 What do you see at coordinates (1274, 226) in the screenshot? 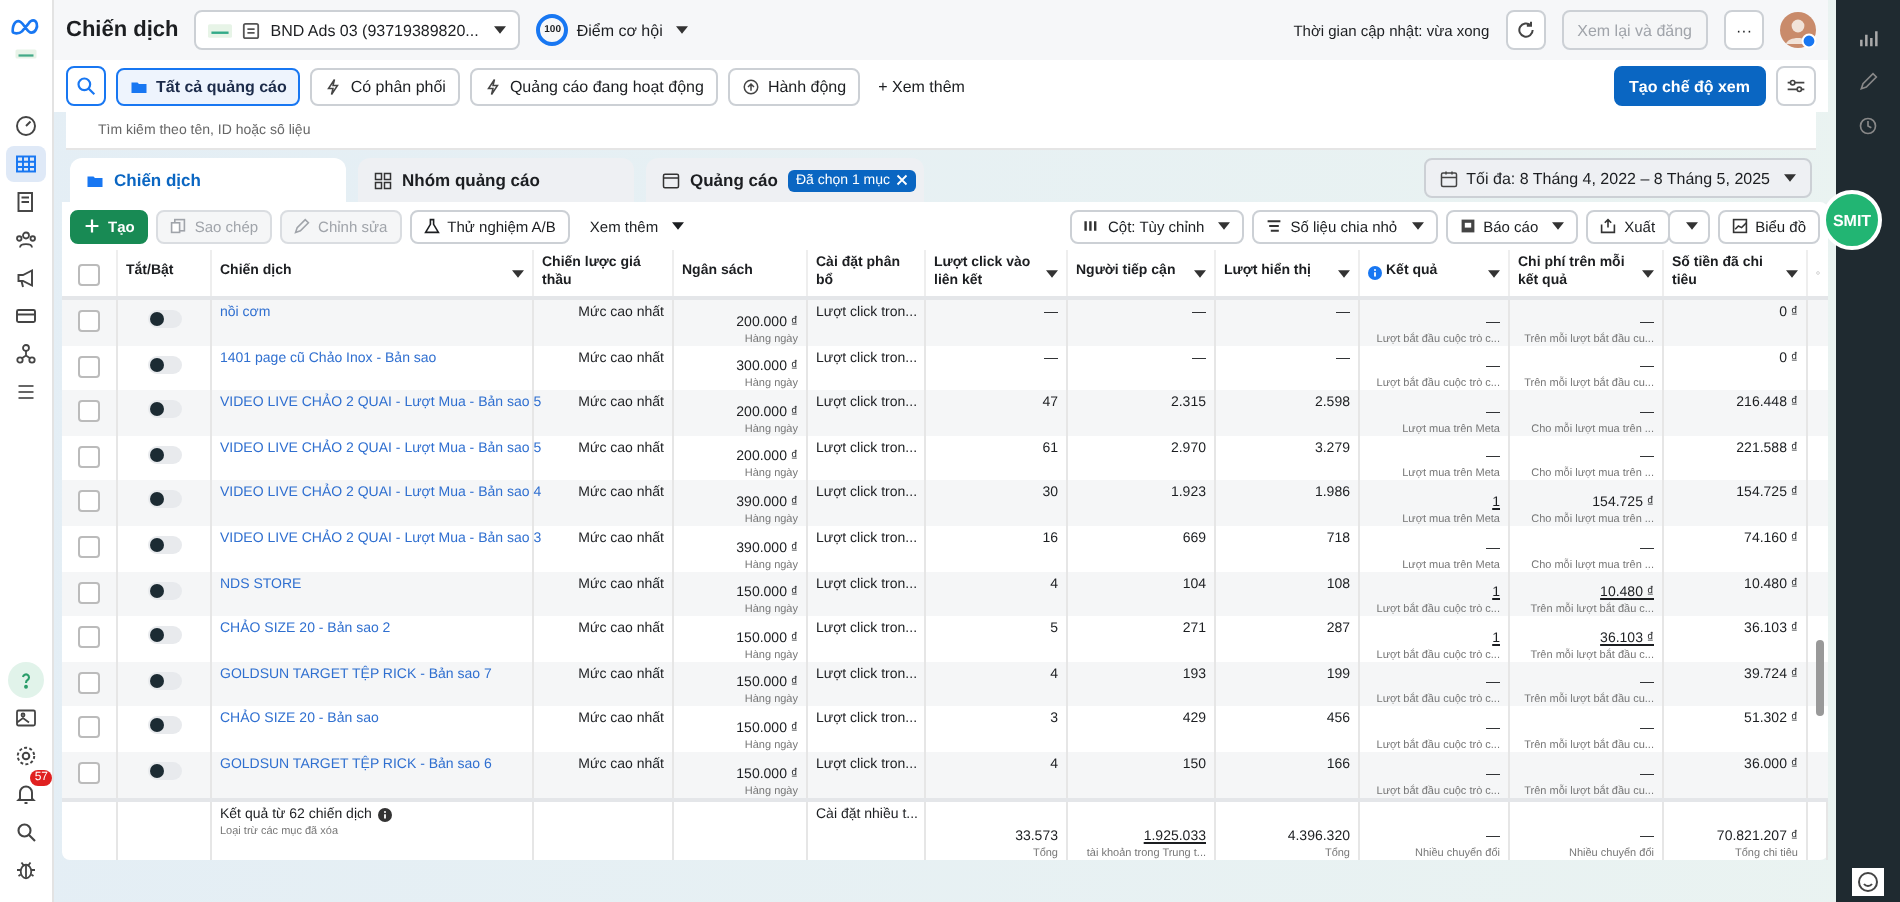
I see `breakdown-icon` at bounding box center [1274, 226].